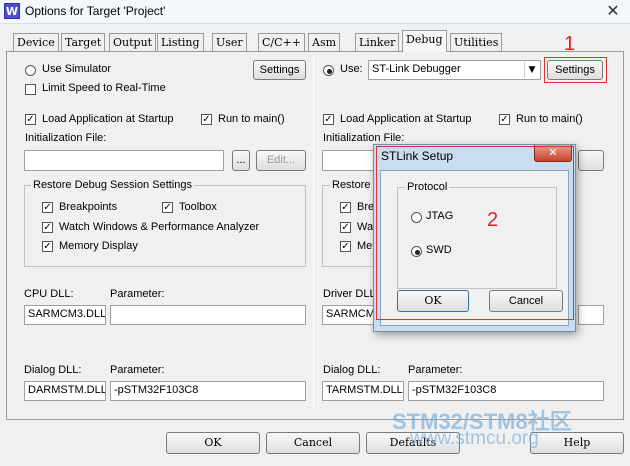  Describe the element at coordinates (112, 185) in the screenshot. I see `restore-settings-legend: Restore Debug Session Settings` at that location.